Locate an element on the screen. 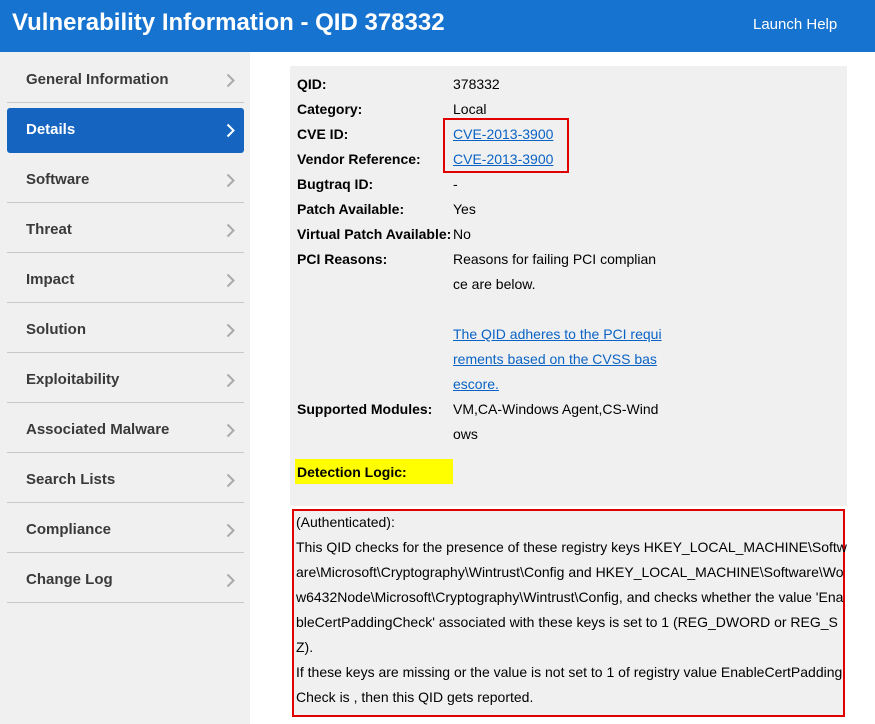  detection-logic-line: (Authenticated): is located at coordinates (345, 522).